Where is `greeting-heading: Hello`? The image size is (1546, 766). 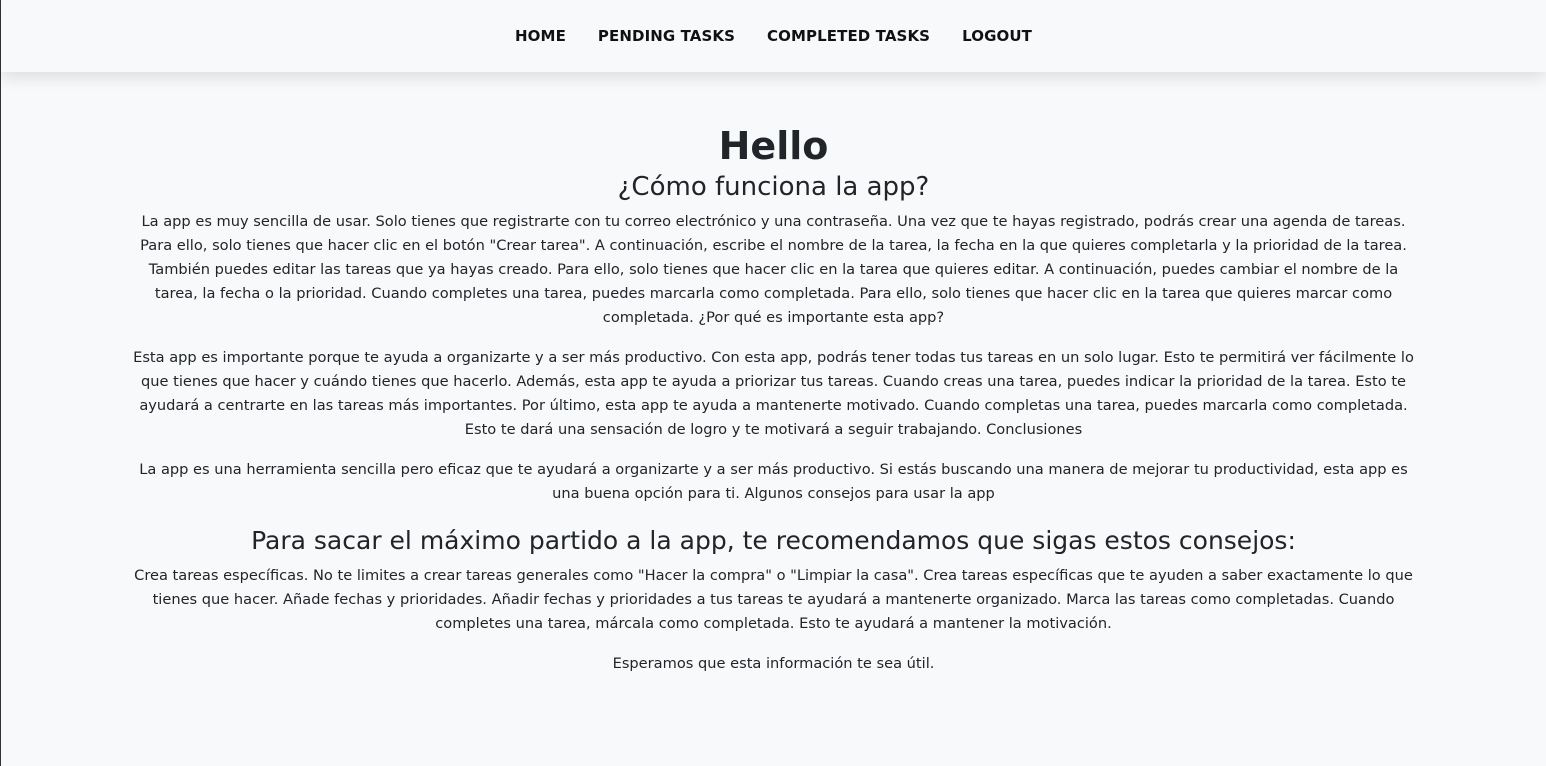
greeting-heading: Hello is located at coordinates (773, 146).